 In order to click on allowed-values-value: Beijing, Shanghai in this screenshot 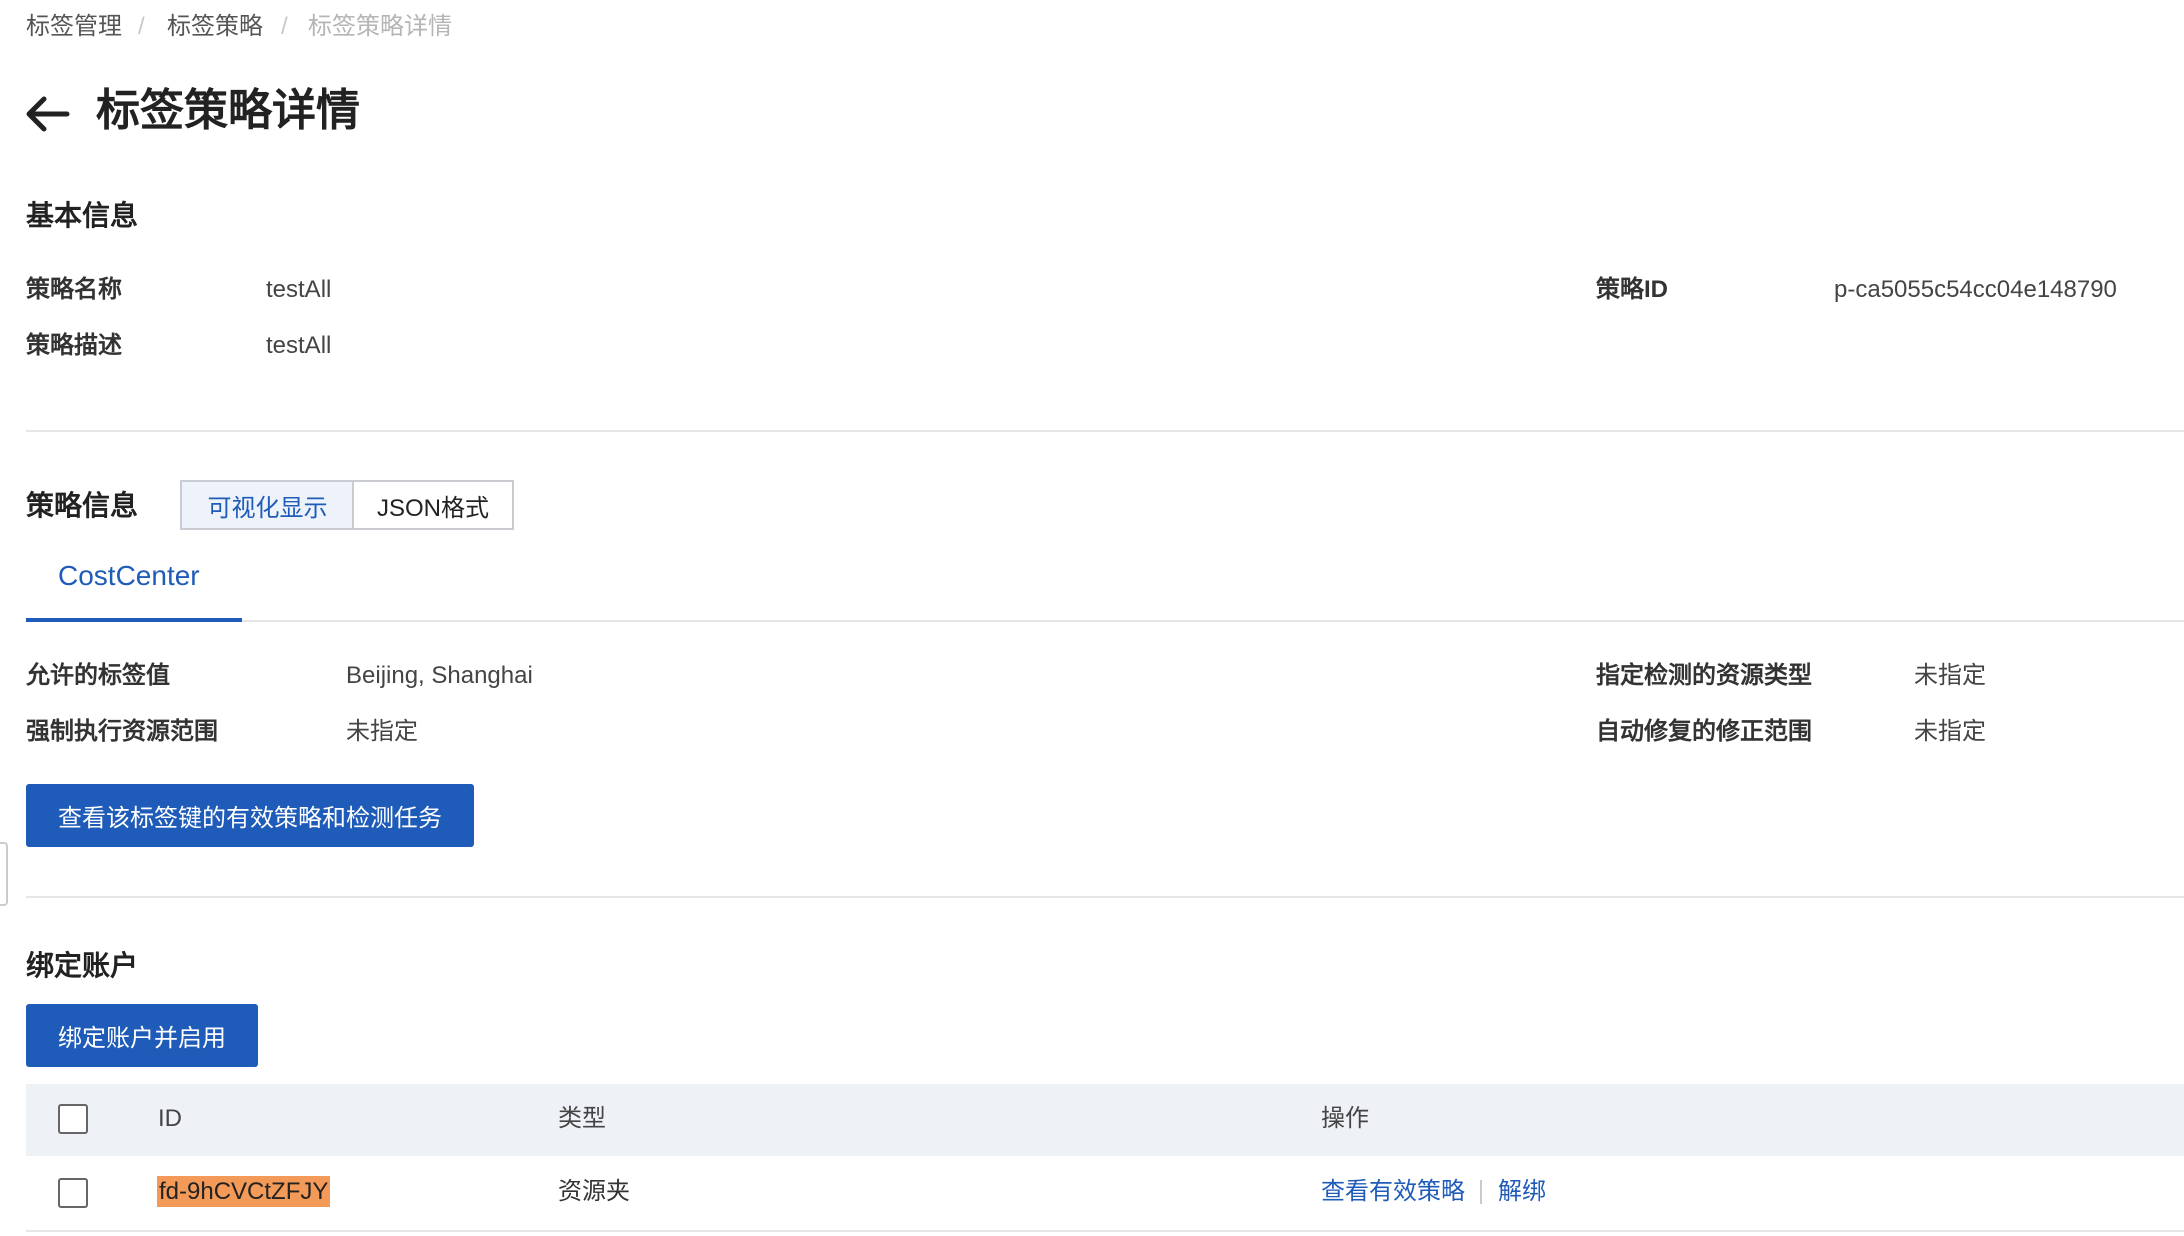, I will do `click(439, 675)`.